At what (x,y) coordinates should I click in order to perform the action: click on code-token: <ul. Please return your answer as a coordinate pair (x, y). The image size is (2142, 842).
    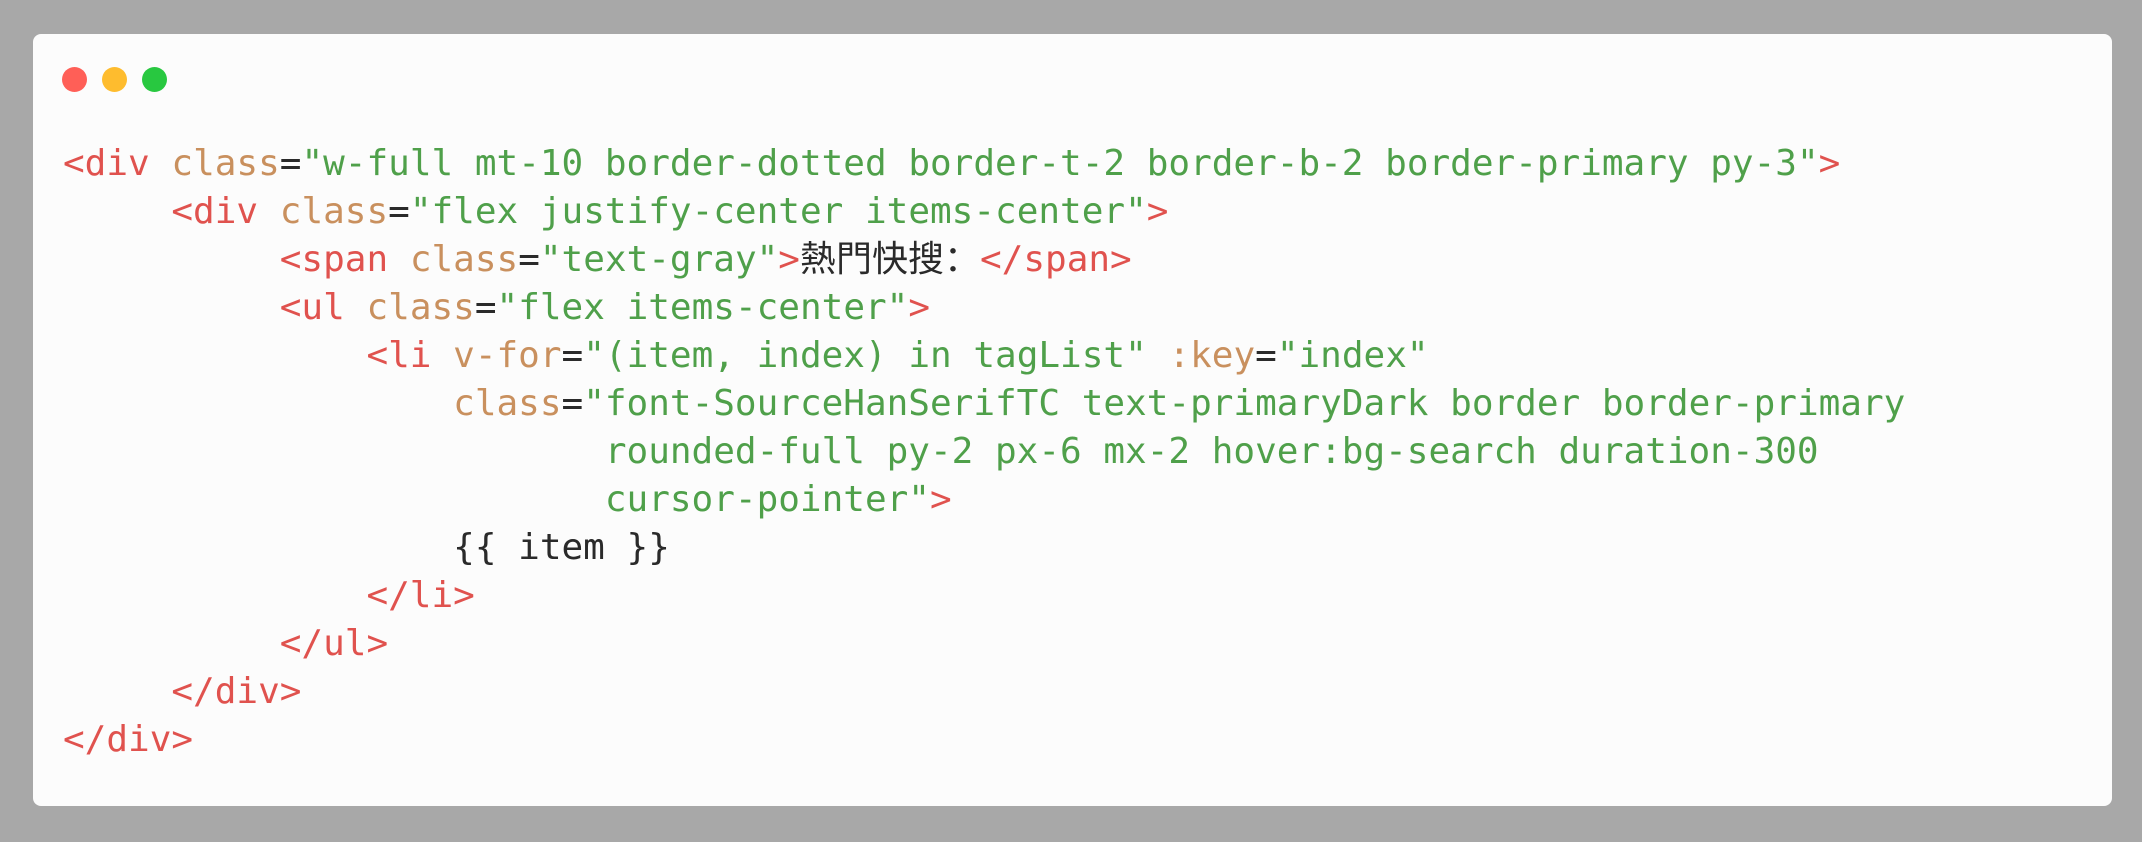
    Looking at the image, I should click on (312, 307).